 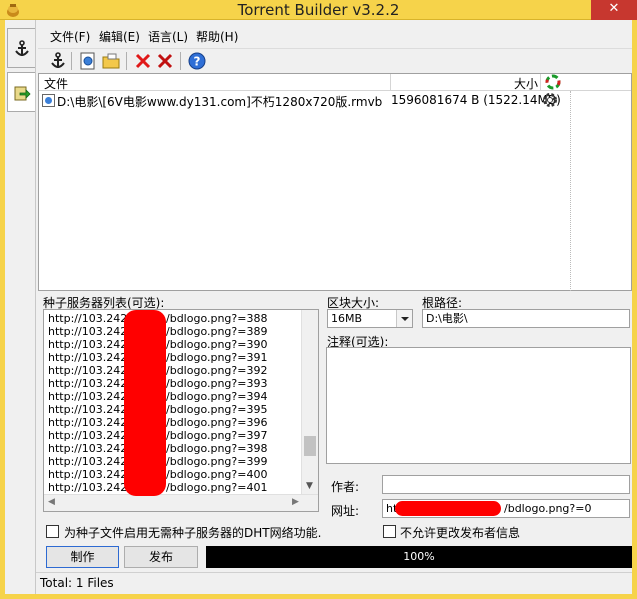 I want to click on column-file: 文件, so click(x=56, y=83).